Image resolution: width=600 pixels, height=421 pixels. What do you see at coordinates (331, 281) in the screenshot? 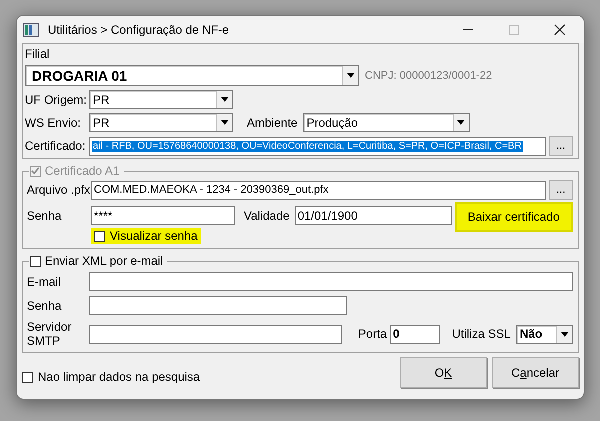
I see `email-field` at bounding box center [331, 281].